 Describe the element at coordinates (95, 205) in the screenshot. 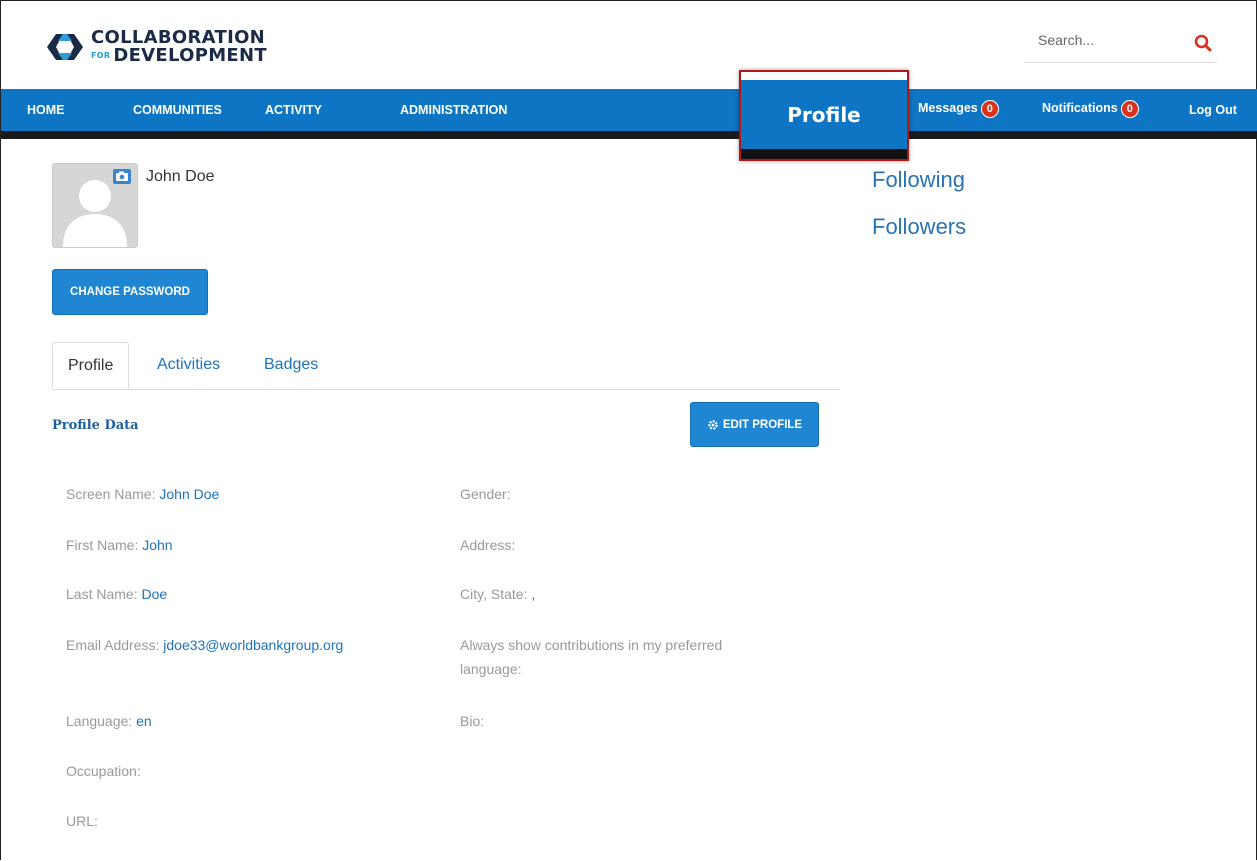

I see `avatar` at that location.